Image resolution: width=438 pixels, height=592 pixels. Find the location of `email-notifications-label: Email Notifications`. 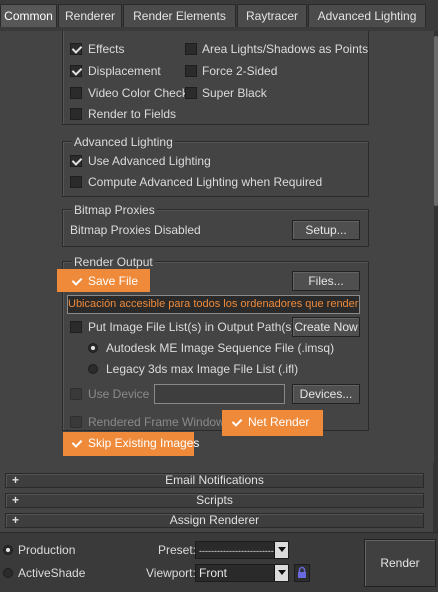

email-notifications-label: Email Notifications is located at coordinates (214, 480).